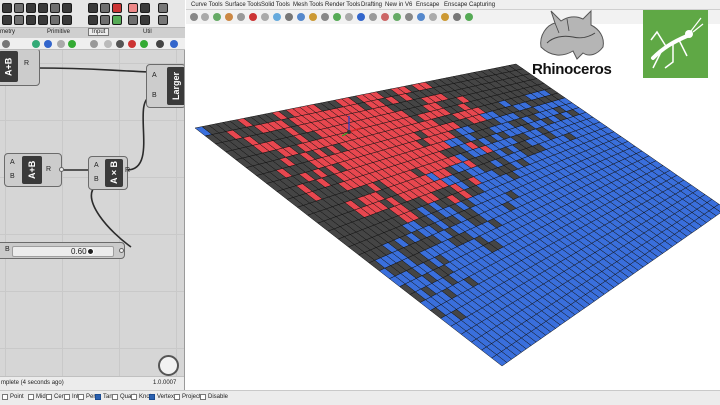 Image resolution: width=720 pixels, height=405 pixels. What do you see at coordinates (109, 173) in the screenshot?
I see `multiplication-component: A B A×B R` at bounding box center [109, 173].